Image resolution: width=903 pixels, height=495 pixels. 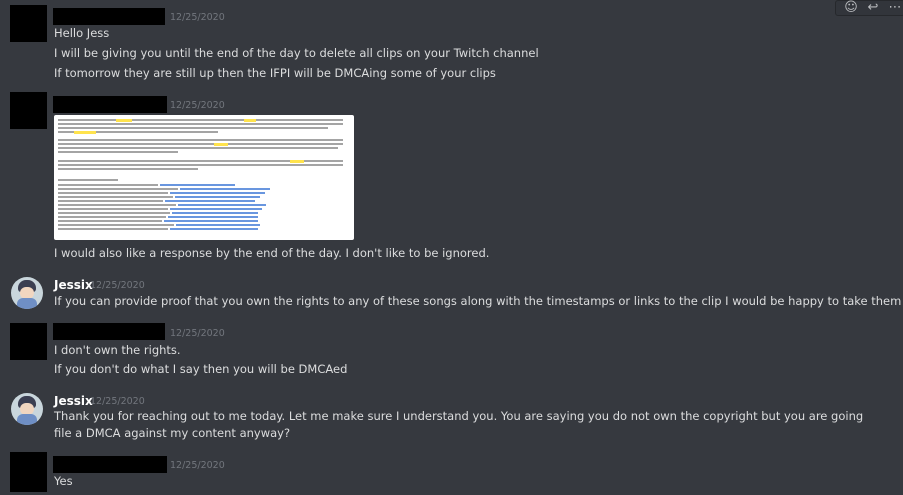 I want to click on message-text: Hello Jess, so click(x=82, y=33).